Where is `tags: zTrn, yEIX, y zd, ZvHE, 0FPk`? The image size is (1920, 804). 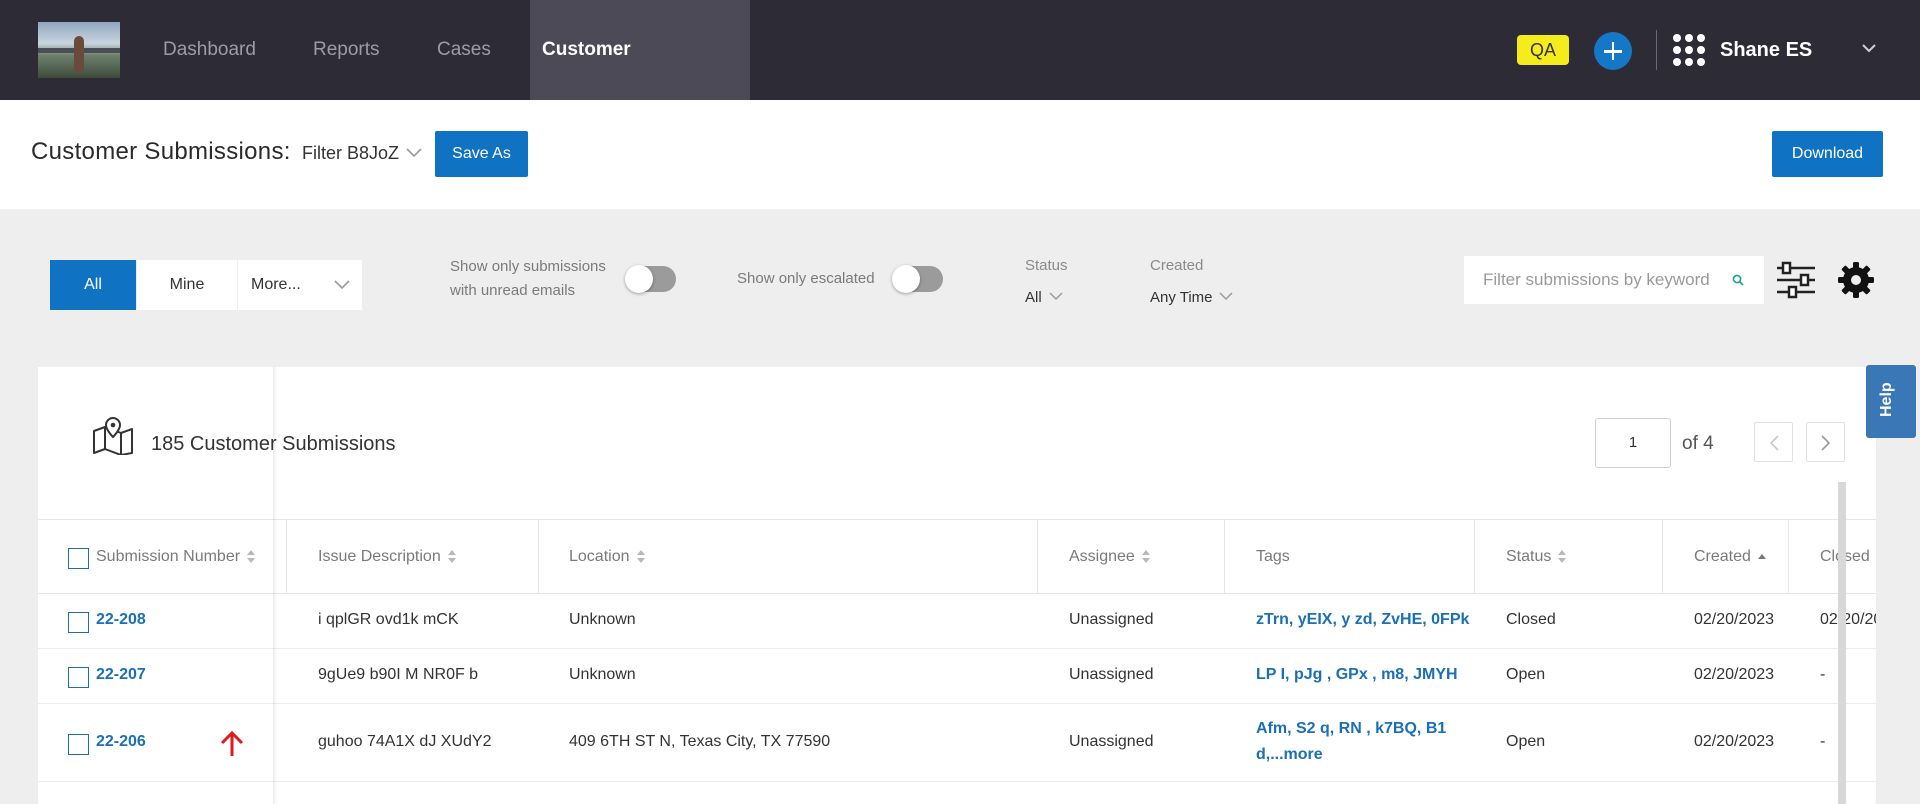
tags: zTrn, yEIX, y zd, ZvHE, 0FPk is located at coordinates (1362, 620).